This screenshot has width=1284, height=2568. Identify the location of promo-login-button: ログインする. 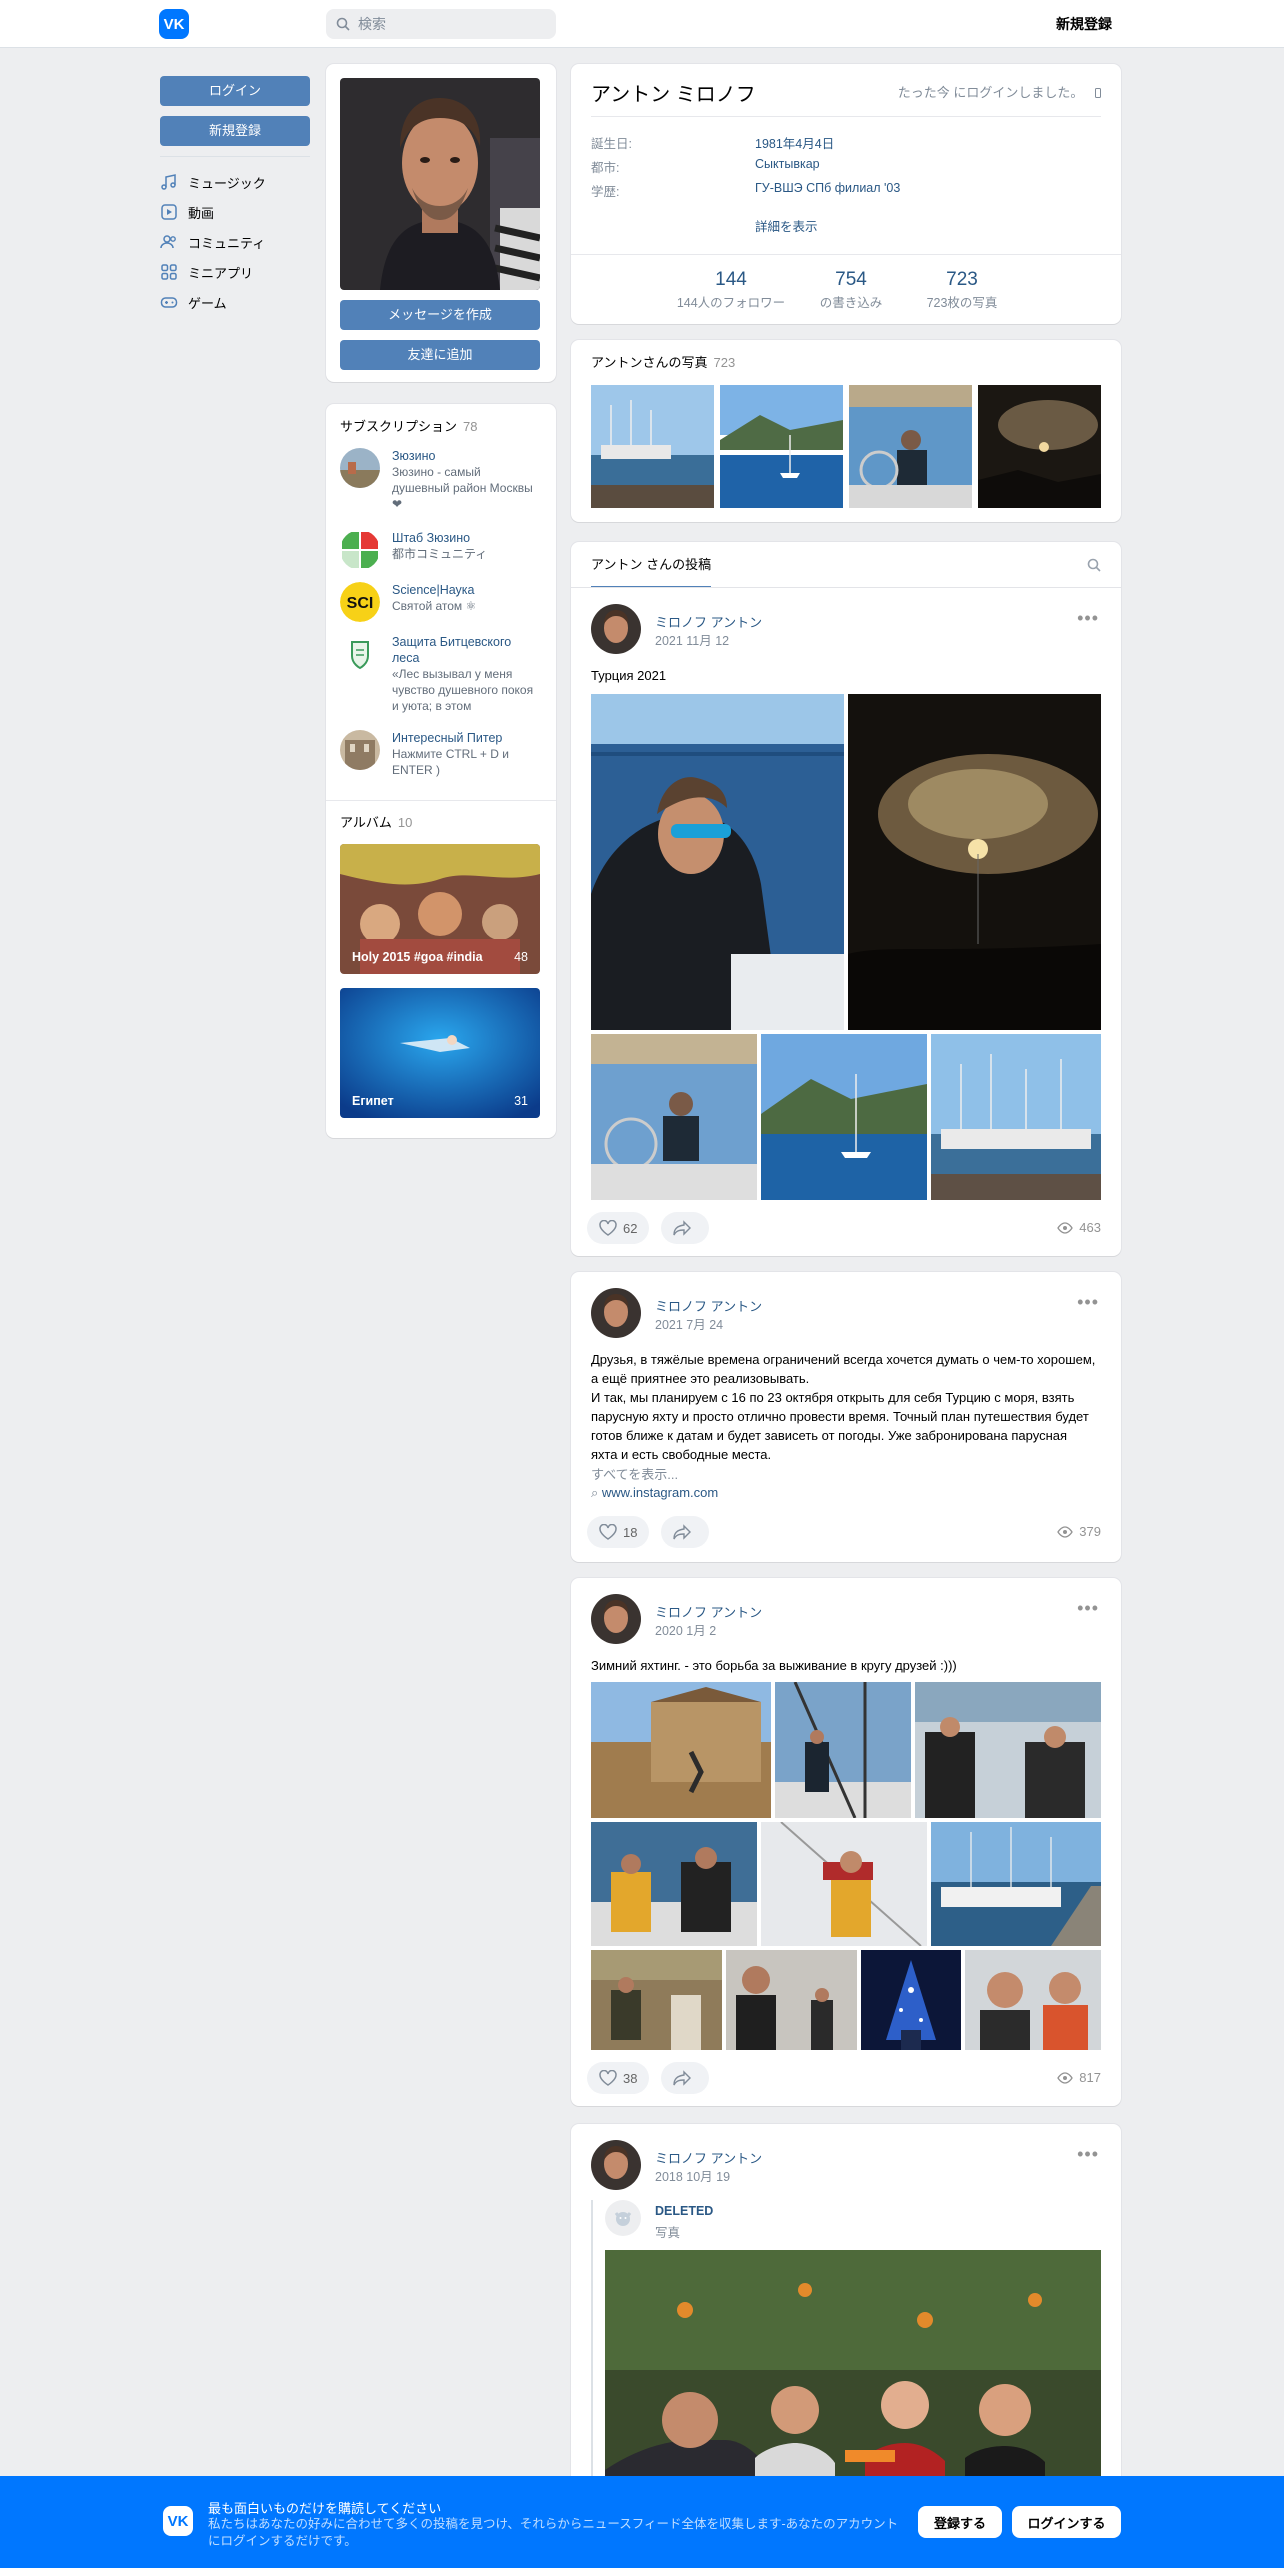
(1066, 2522).